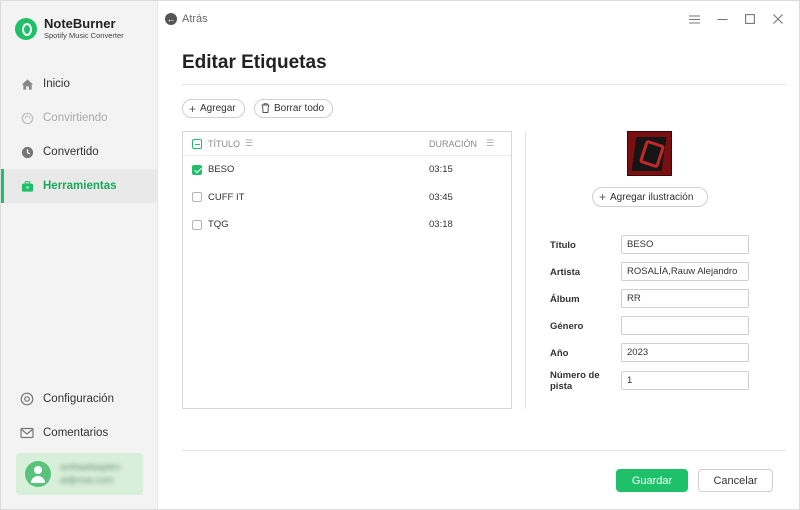 This screenshot has width=800, height=510. I want to click on select-all-checkbox, so click(197, 143).